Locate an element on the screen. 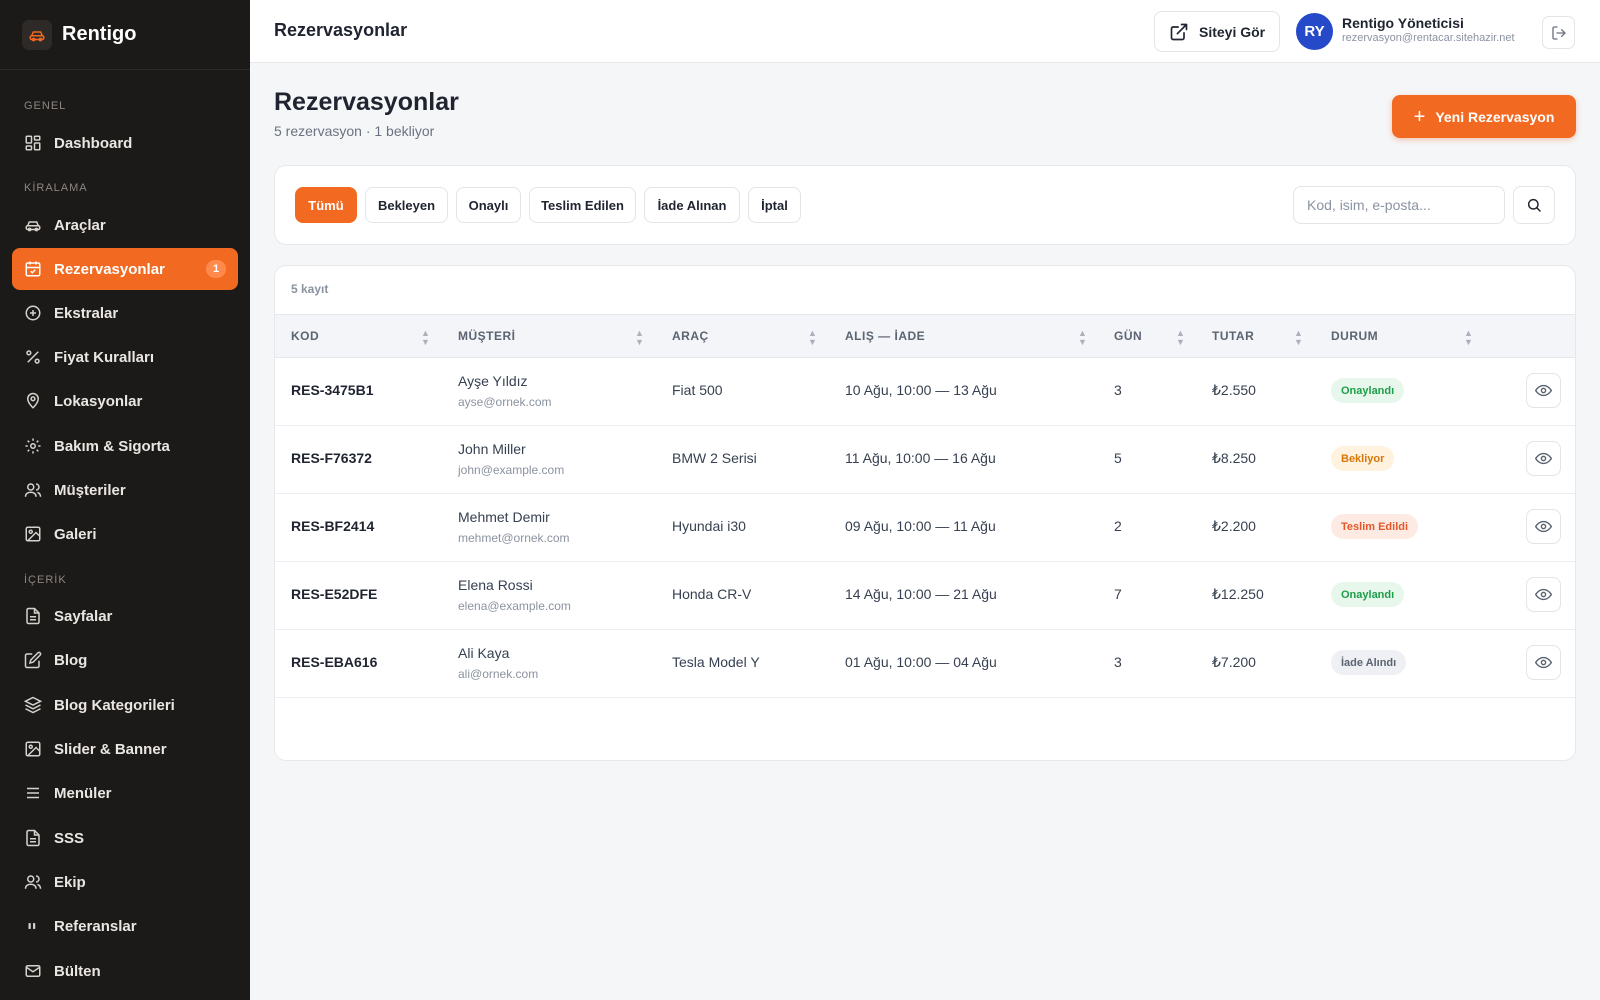  total-amount: ₺2.550 is located at coordinates (1234, 390).